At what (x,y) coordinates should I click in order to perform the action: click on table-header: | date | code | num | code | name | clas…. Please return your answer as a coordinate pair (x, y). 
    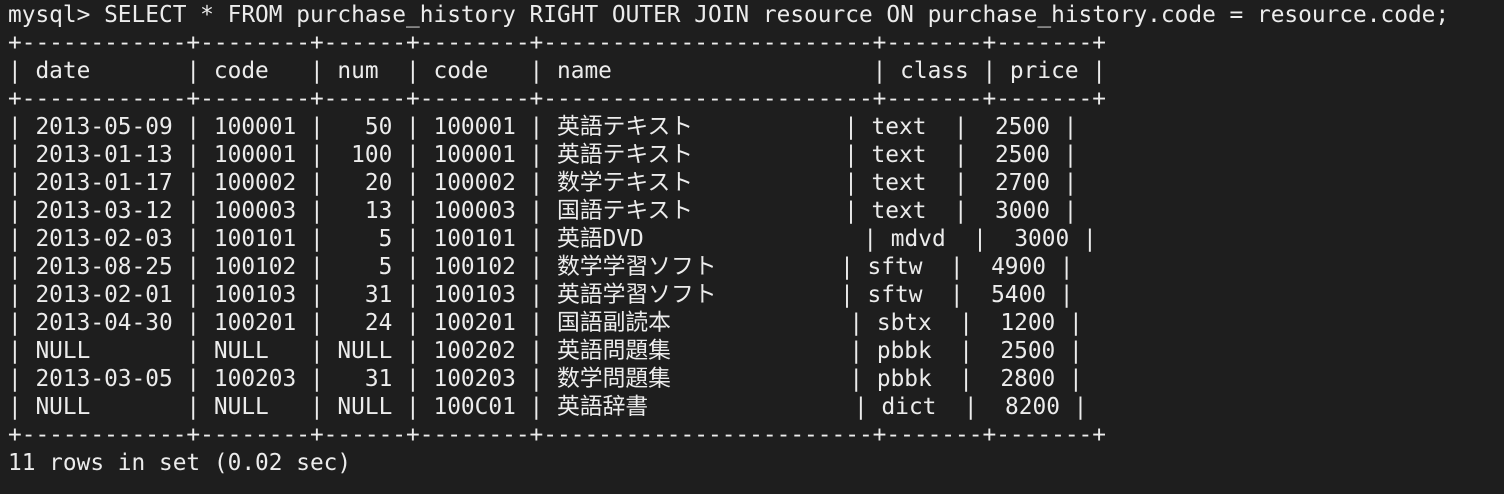
    Looking at the image, I should click on (557, 71).